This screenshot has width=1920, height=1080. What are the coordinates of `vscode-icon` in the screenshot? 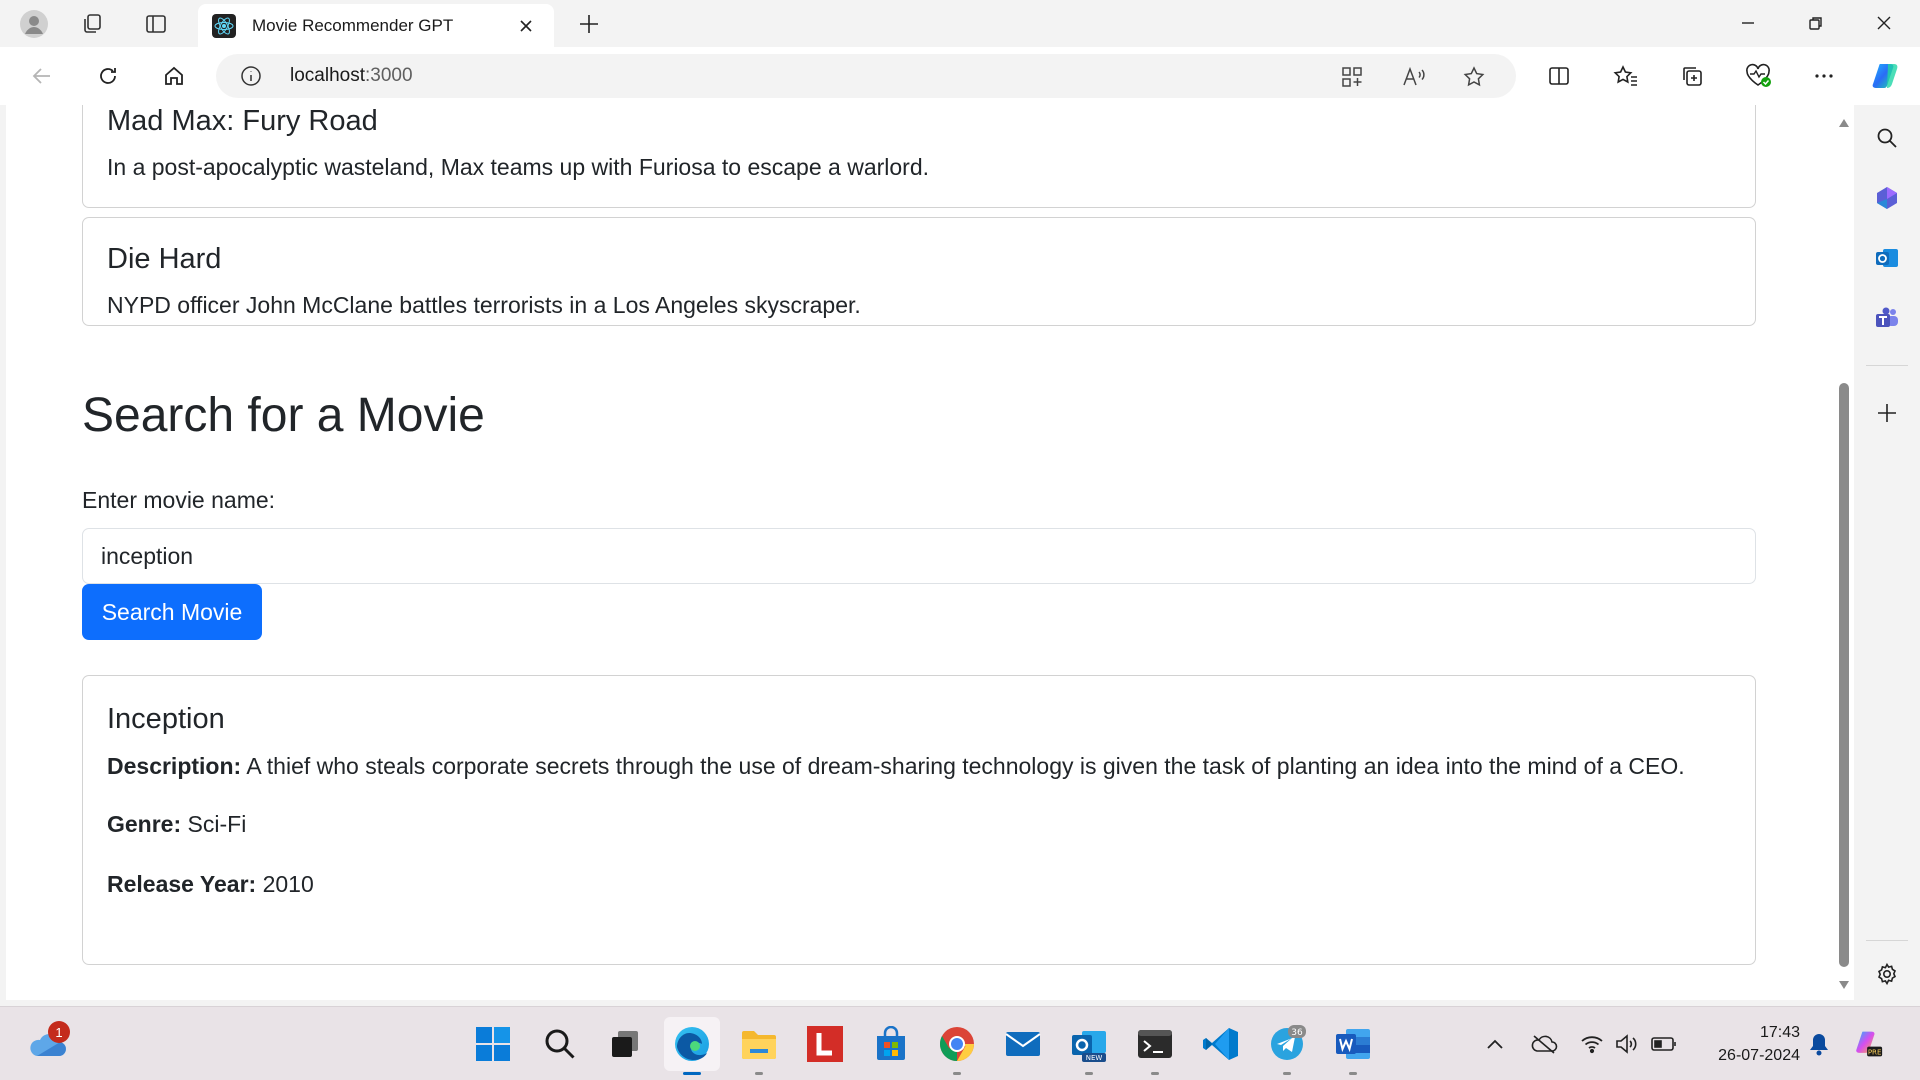 It's located at (1221, 1044).